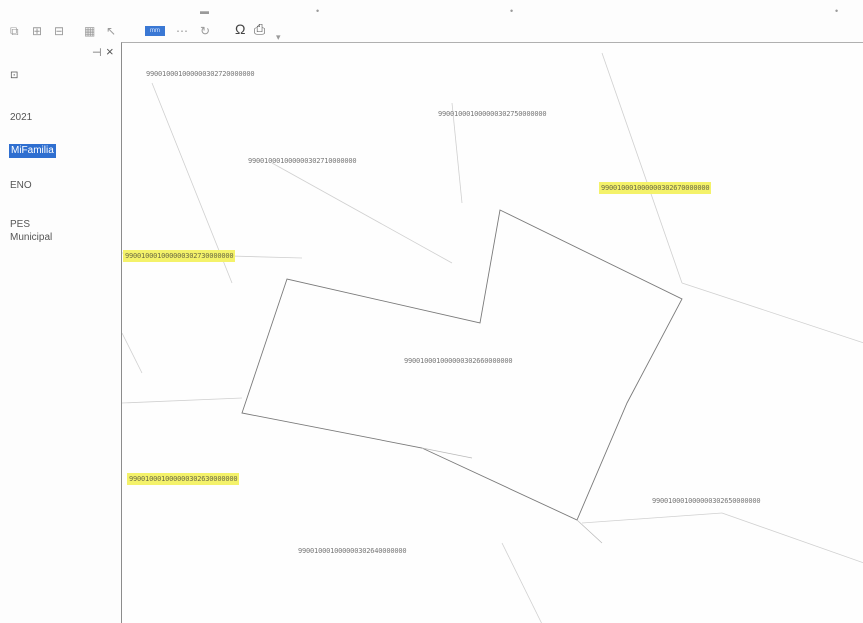  What do you see at coordinates (706, 501) in the screenshot?
I see `parcel-label: 990010001000000302650000000` at bounding box center [706, 501].